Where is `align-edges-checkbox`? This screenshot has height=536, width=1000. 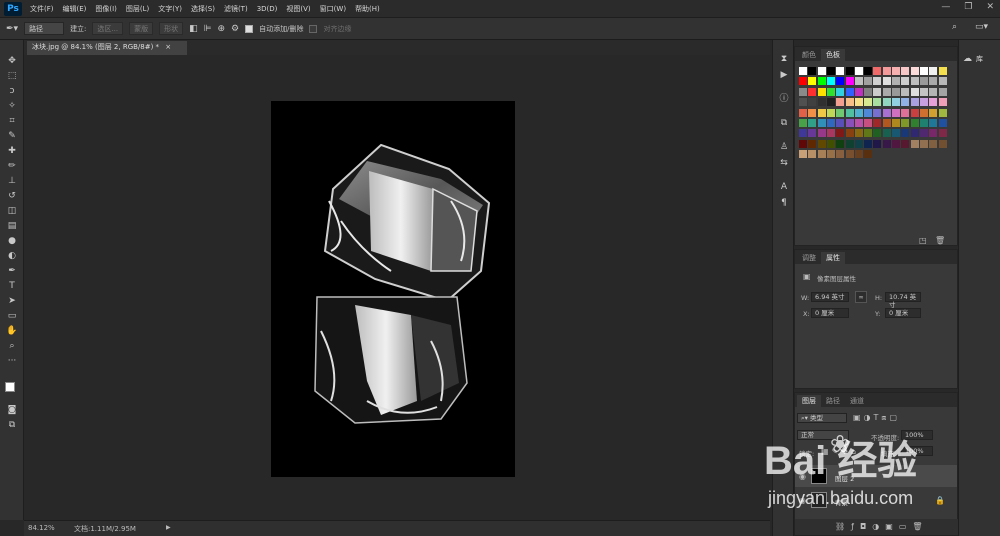 align-edges-checkbox is located at coordinates (313, 28).